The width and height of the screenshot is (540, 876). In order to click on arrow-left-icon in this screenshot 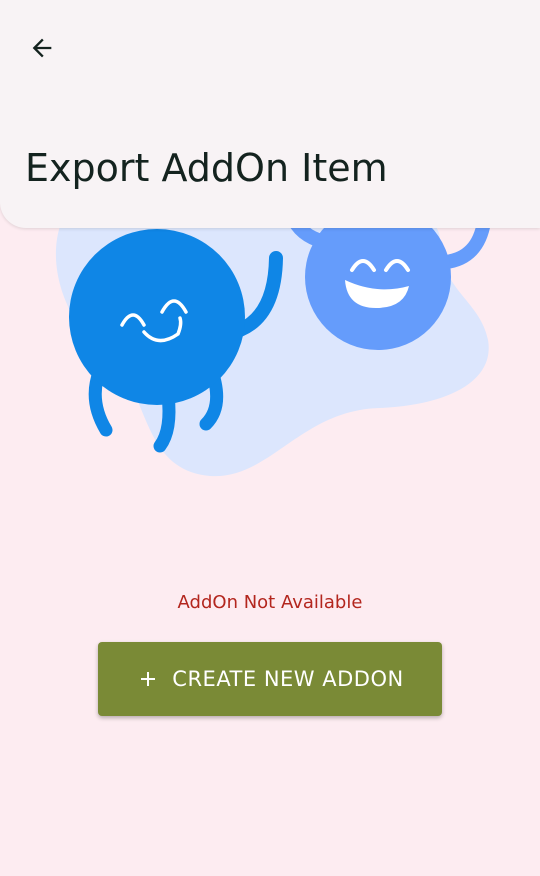, I will do `click(42, 48)`.